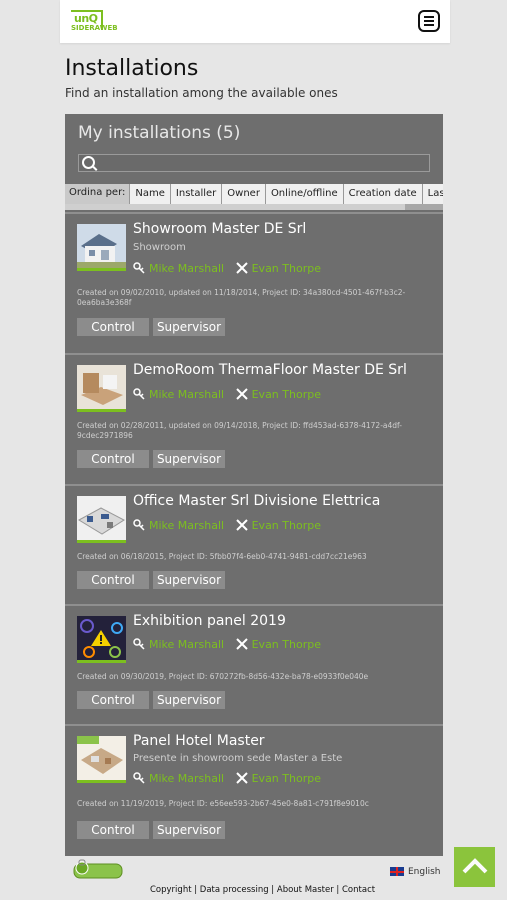 This screenshot has height=900, width=507. I want to click on installation-subtitle: Presente in showroom sede Master a Este, so click(238, 758).